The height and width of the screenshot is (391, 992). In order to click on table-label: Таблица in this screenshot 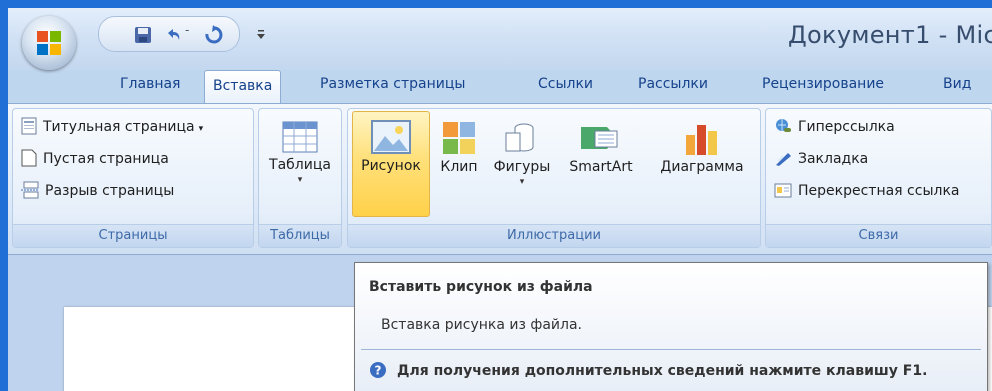, I will do `click(300, 165)`.